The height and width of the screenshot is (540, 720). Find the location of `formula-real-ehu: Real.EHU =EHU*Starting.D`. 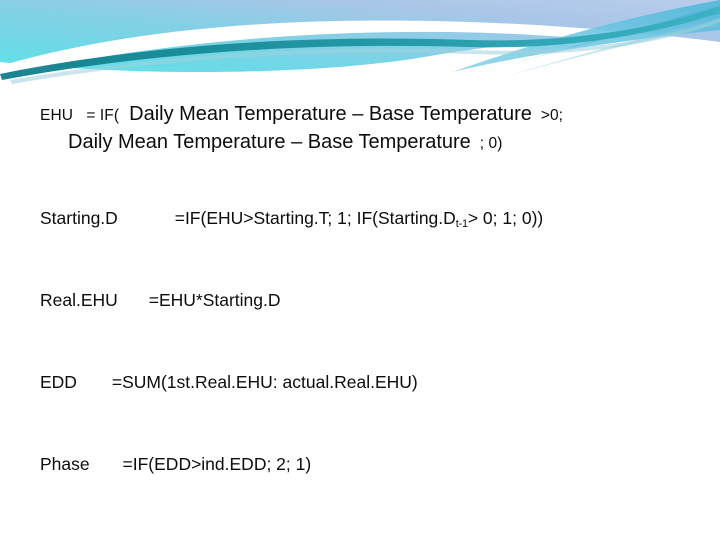

formula-real-ehu: Real.EHU =EHU*Starting.D is located at coordinates (160, 300).